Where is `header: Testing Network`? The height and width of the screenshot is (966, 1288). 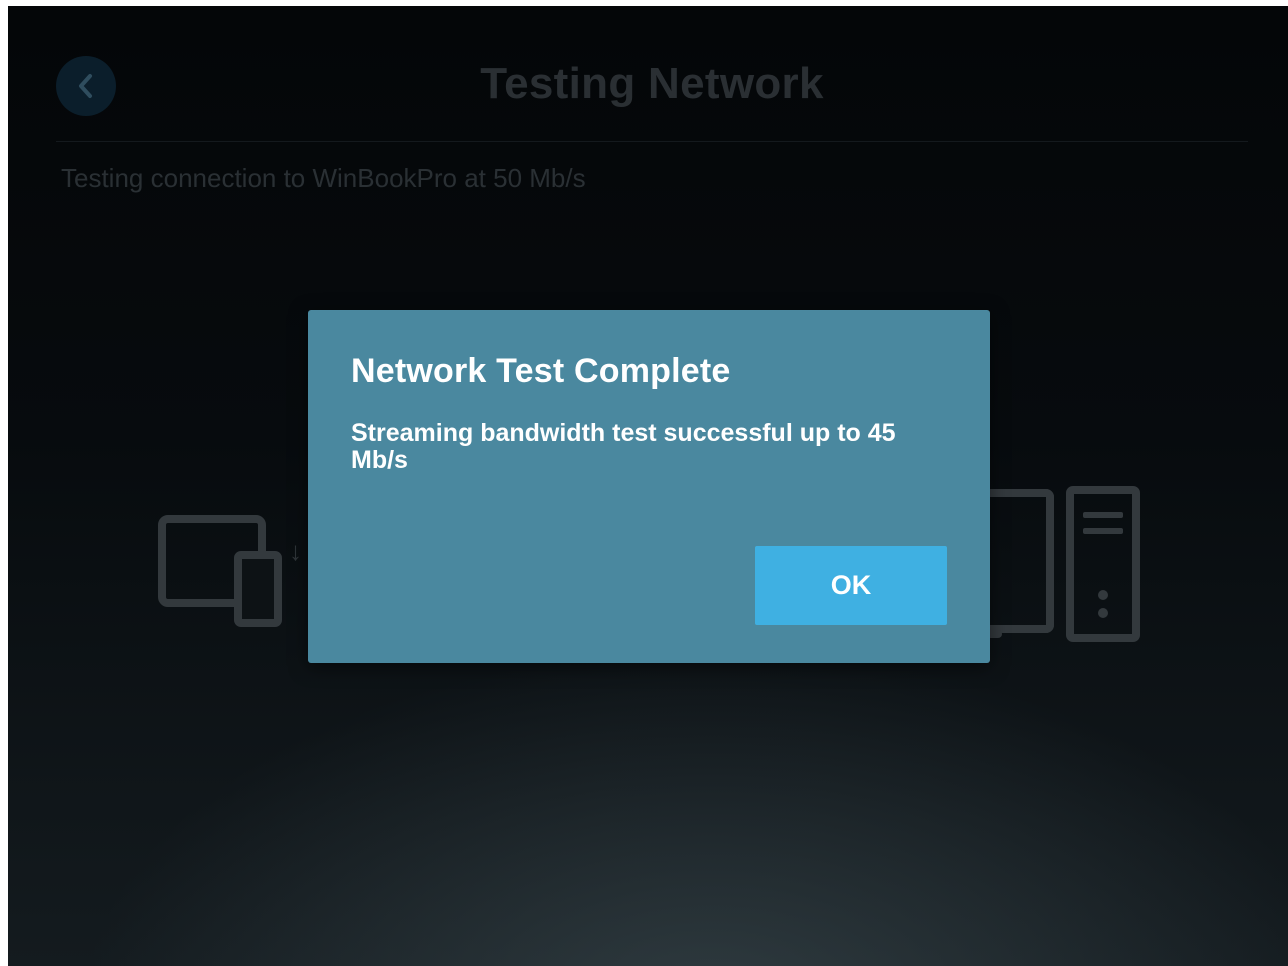
header: Testing Network is located at coordinates (648, 76).